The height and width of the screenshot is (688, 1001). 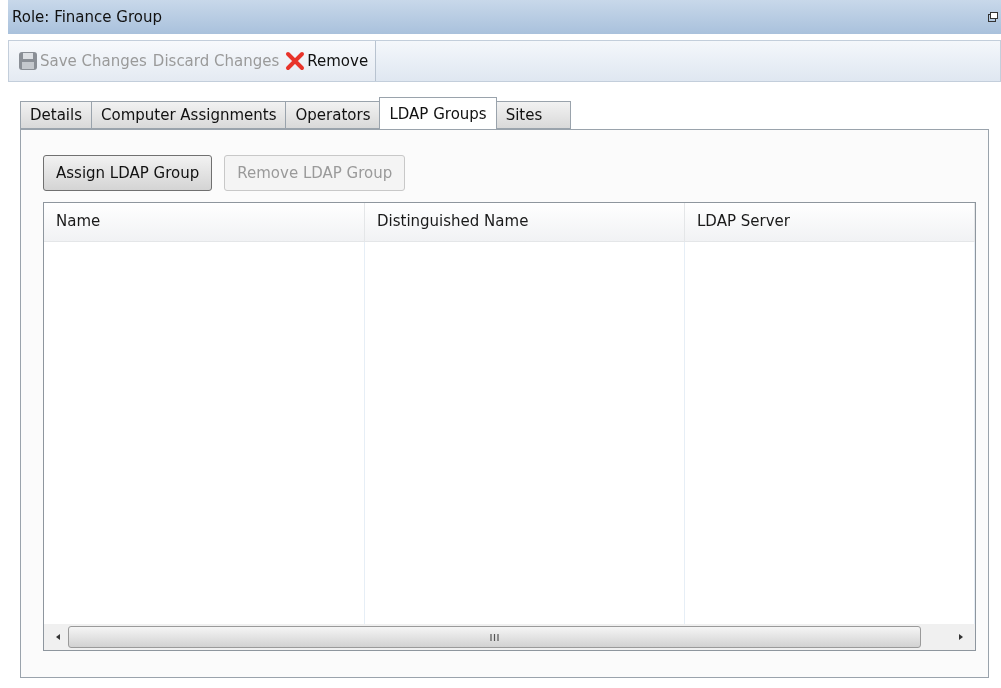 I want to click on tab: Sites, so click(x=533, y=115).